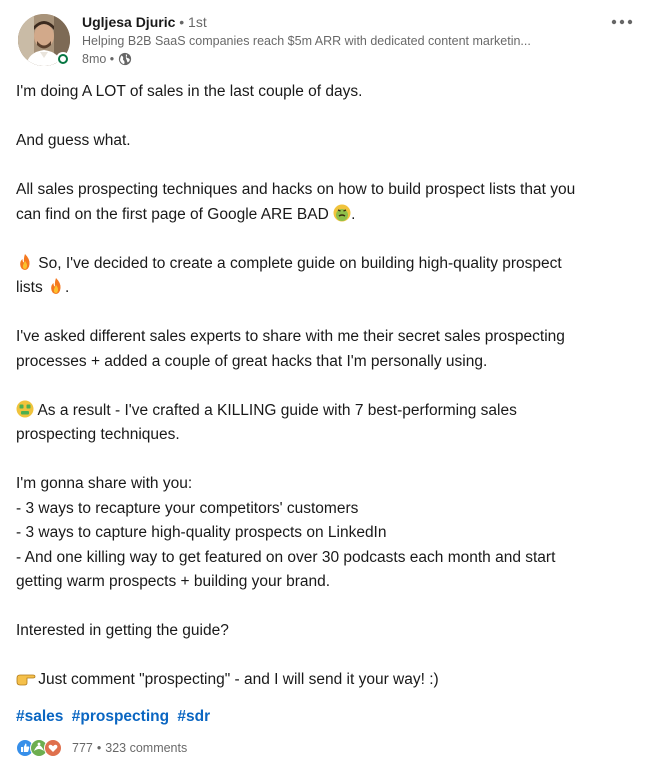 The height and width of the screenshot is (765, 653). I want to click on reaction-count: 777, so click(82, 748).